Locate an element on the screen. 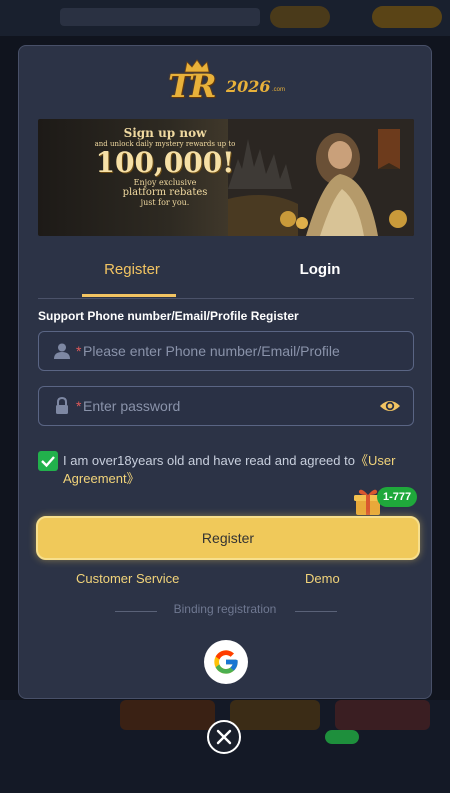 This screenshot has height=793, width=450. check-icon is located at coordinates (48, 462).